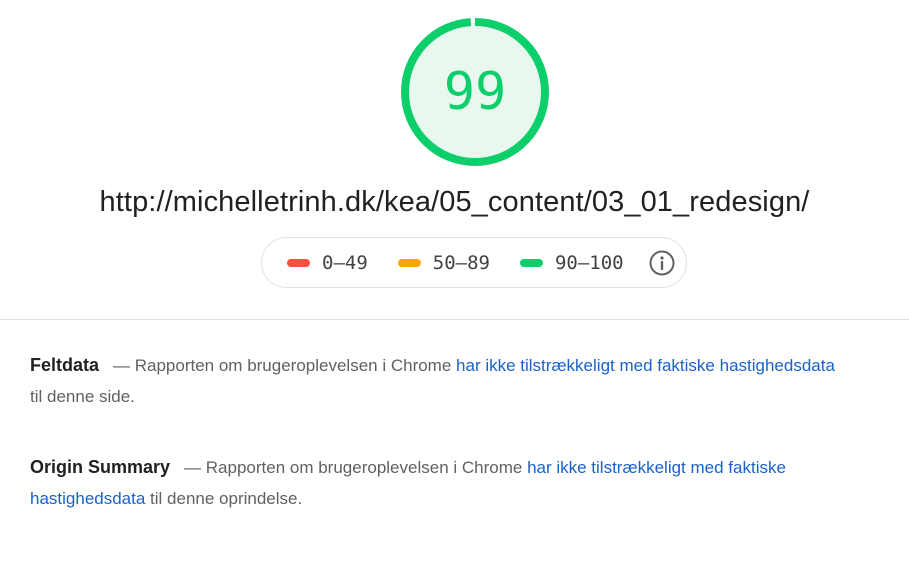  What do you see at coordinates (224, 498) in the screenshot?
I see `origin-summary-text-end: til denne oprindelse.` at bounding box center [224, 498].